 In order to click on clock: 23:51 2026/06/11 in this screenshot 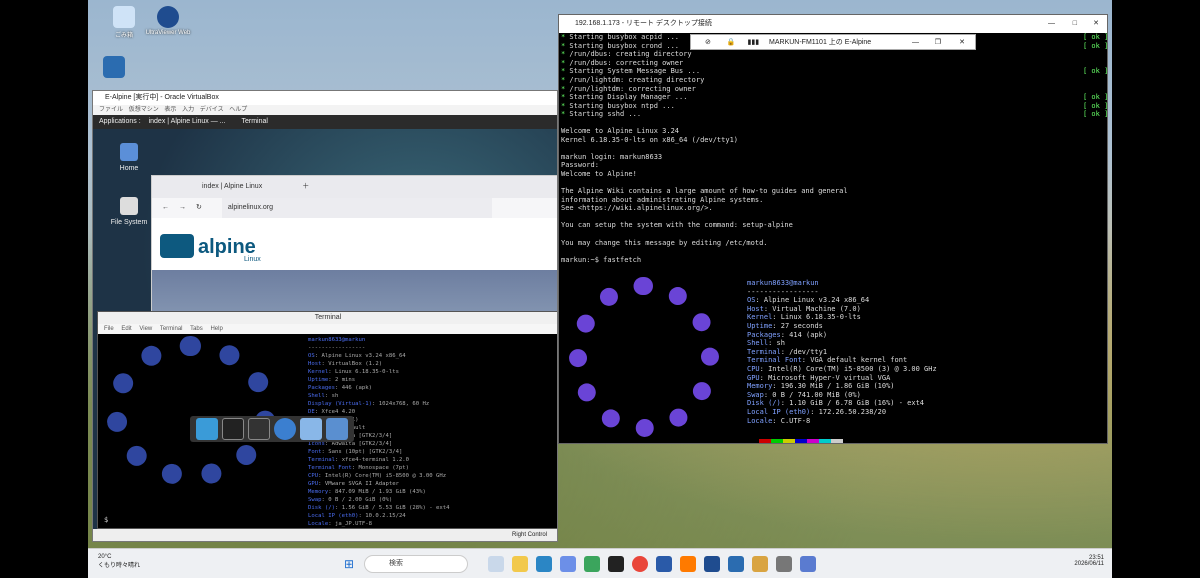, I will do `click(1089, 561)`.